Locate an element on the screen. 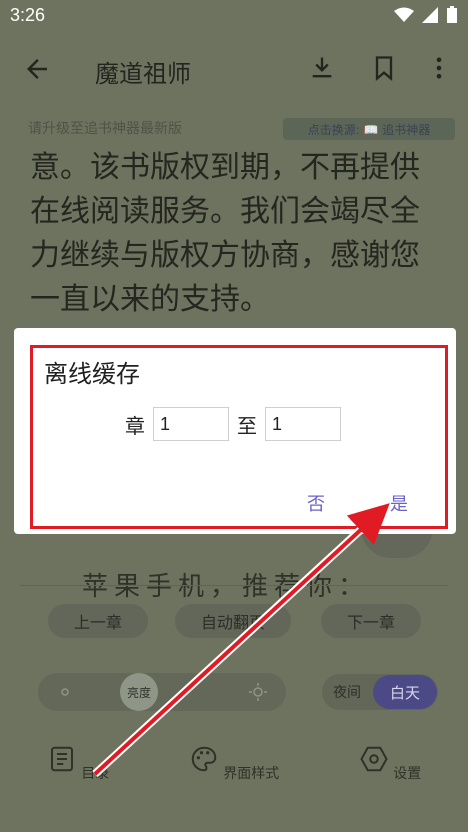  signal-icon is located at coordinates (430, 15).